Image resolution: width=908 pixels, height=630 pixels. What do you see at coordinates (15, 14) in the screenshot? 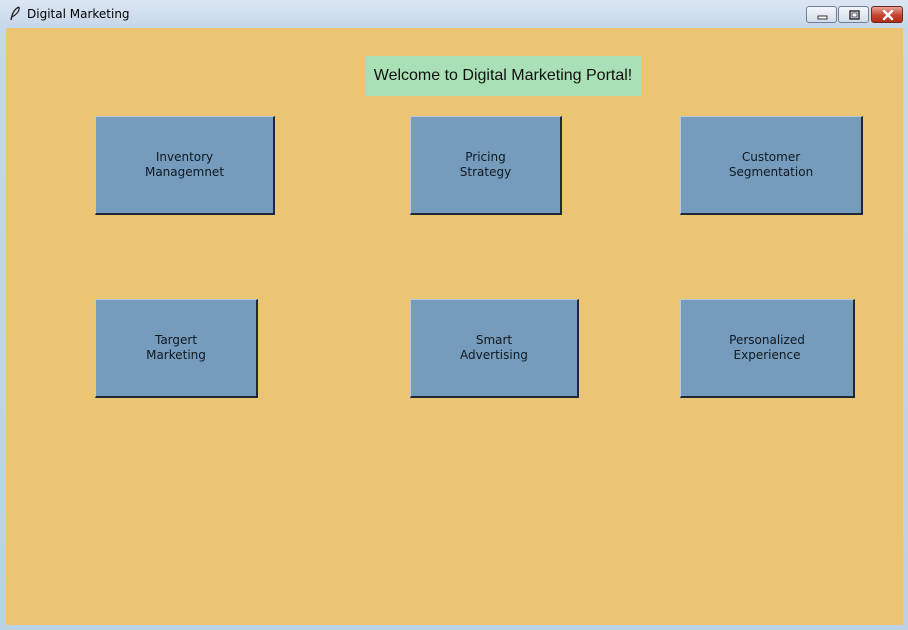
I see `feather-icon` at bounding box center [15, 14].